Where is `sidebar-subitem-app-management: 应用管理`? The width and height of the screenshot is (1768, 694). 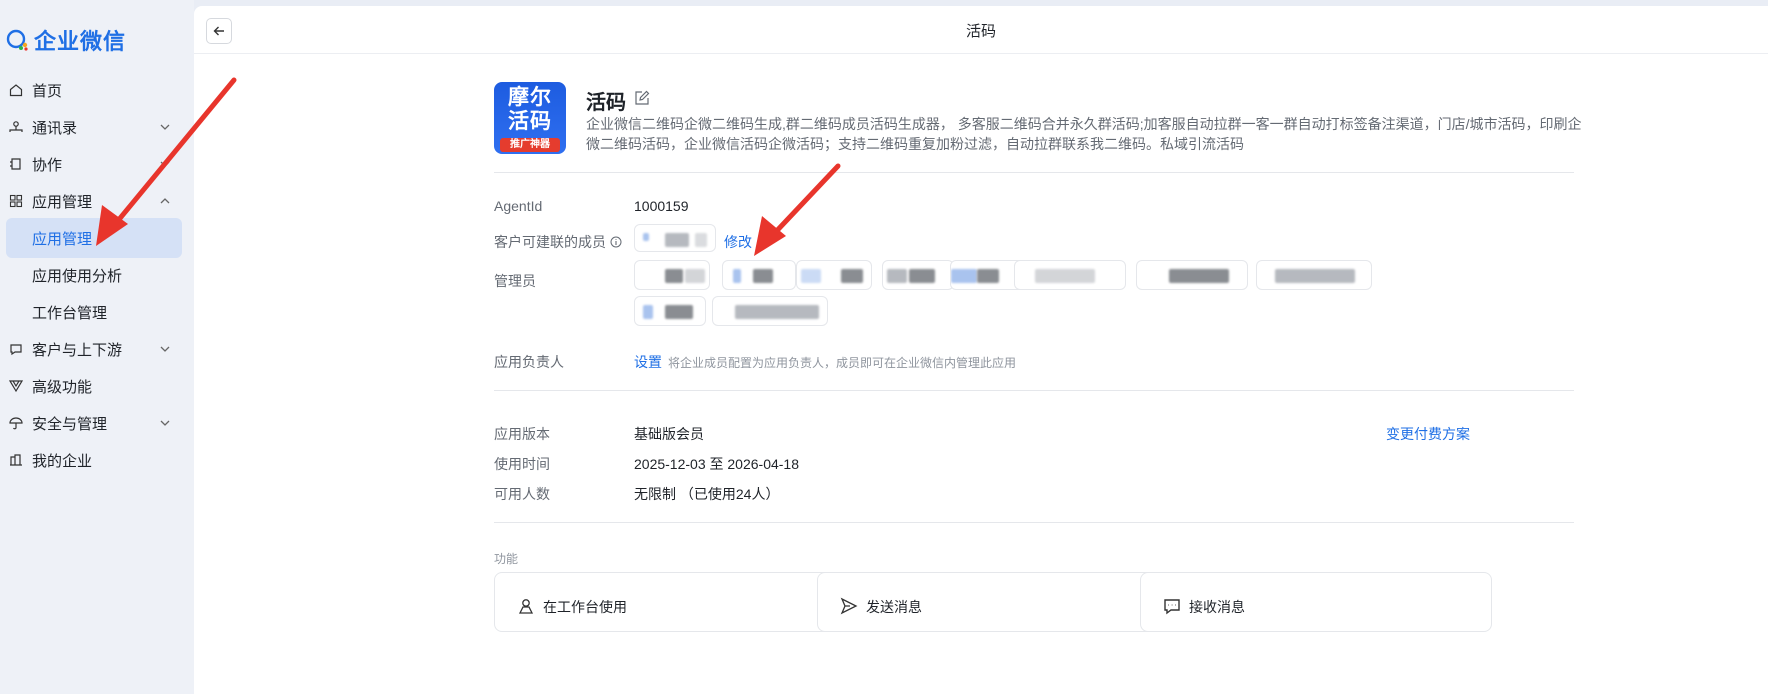
sidebar-subitem-app-management: 应用管理 is located at coordinates (94, 238).